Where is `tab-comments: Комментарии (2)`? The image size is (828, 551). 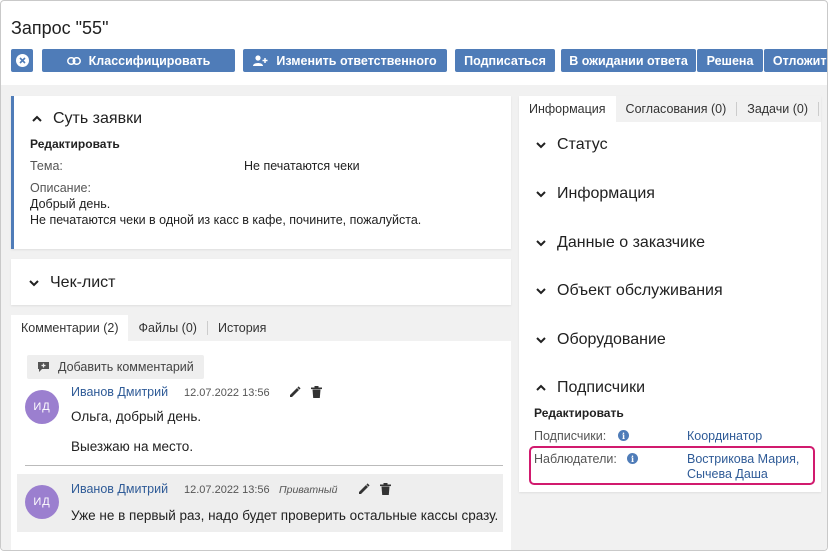 tab-comments: Комментарии (2) is located at coordinates (70, 328).